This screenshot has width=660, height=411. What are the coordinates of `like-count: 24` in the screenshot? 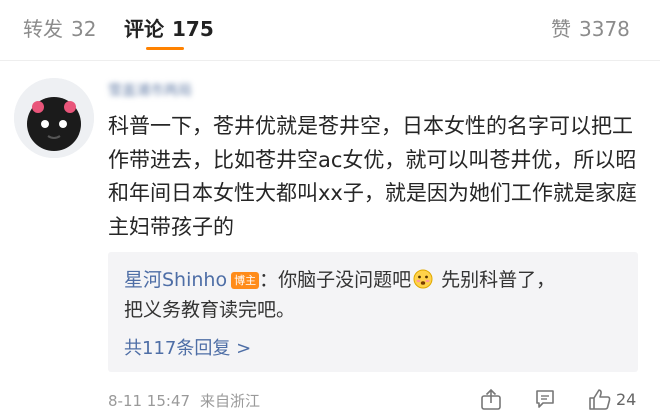 It's located at (626, 399).